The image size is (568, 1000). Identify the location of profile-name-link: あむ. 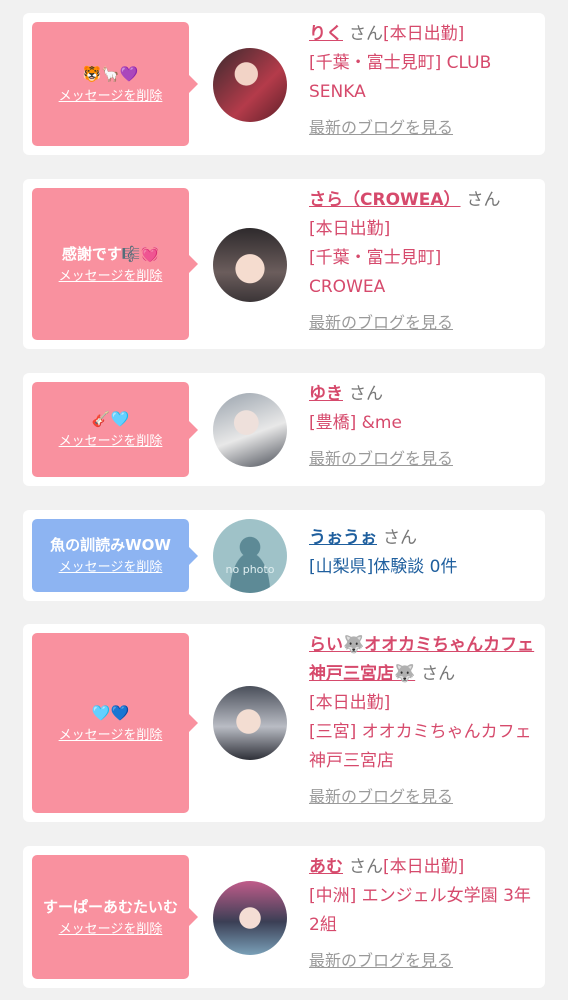
(326, 867).